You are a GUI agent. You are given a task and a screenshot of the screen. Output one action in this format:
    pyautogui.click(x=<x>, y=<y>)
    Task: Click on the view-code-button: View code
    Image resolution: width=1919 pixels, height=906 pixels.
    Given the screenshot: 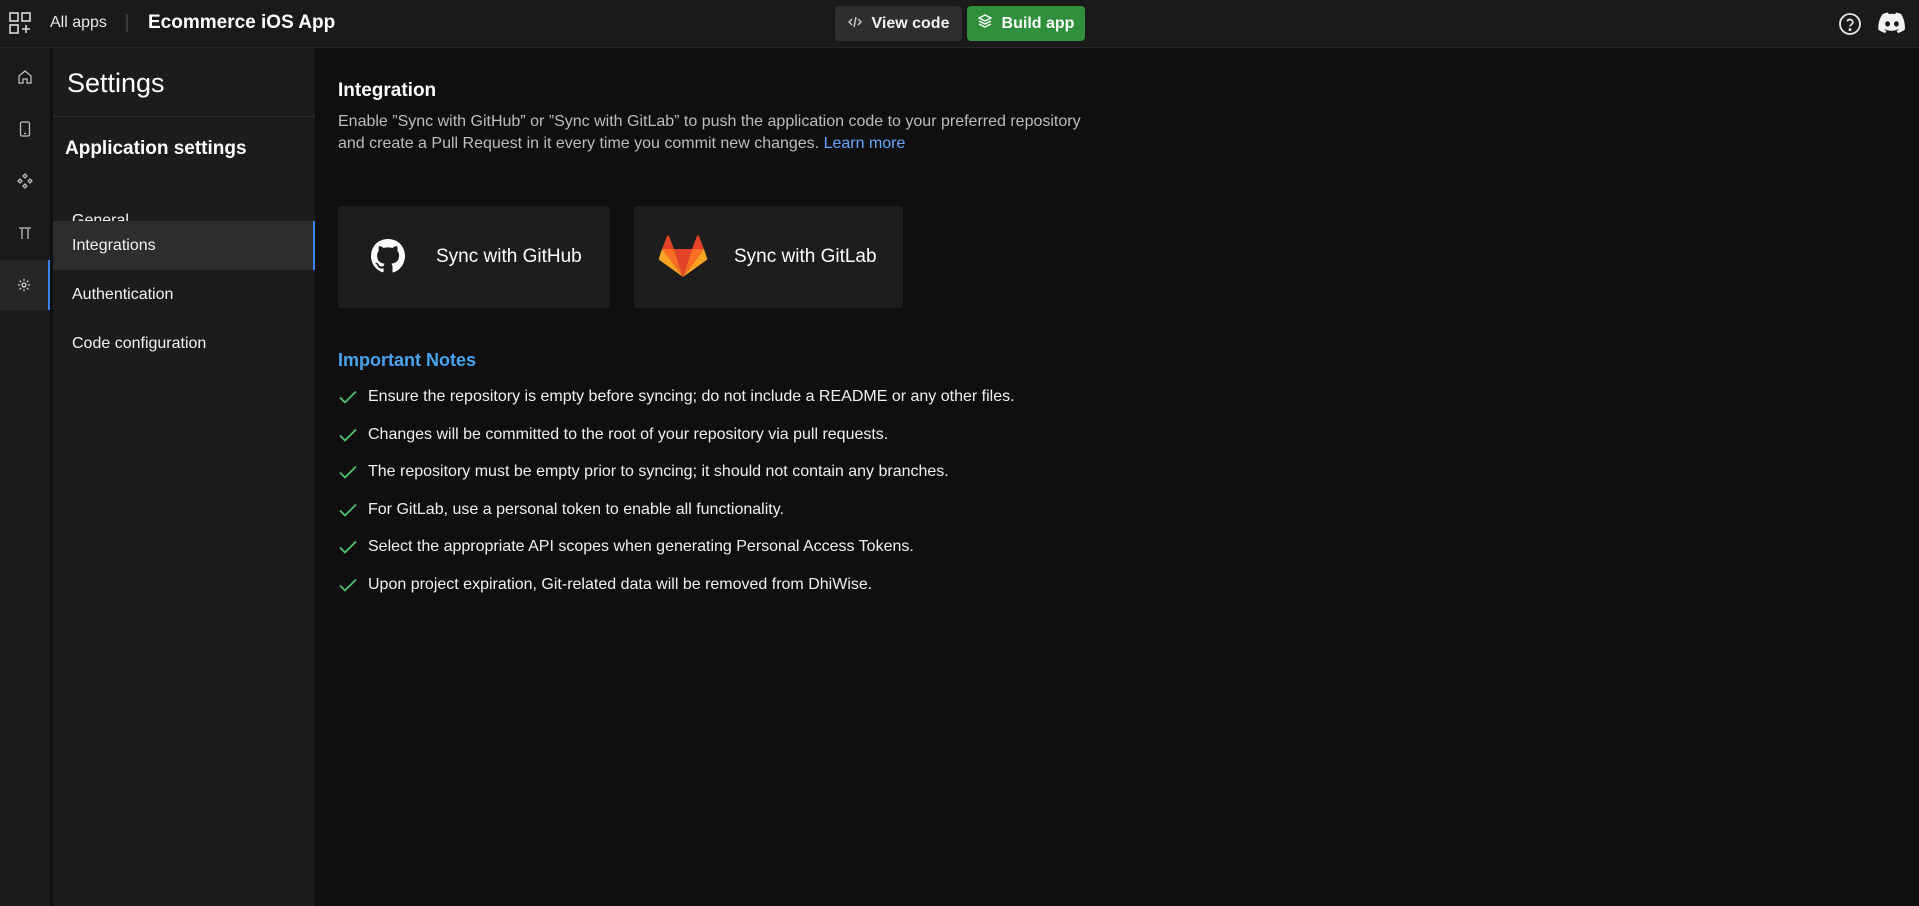 What is the action you would take?
    pyautogui.click(x=898, y=23)
    